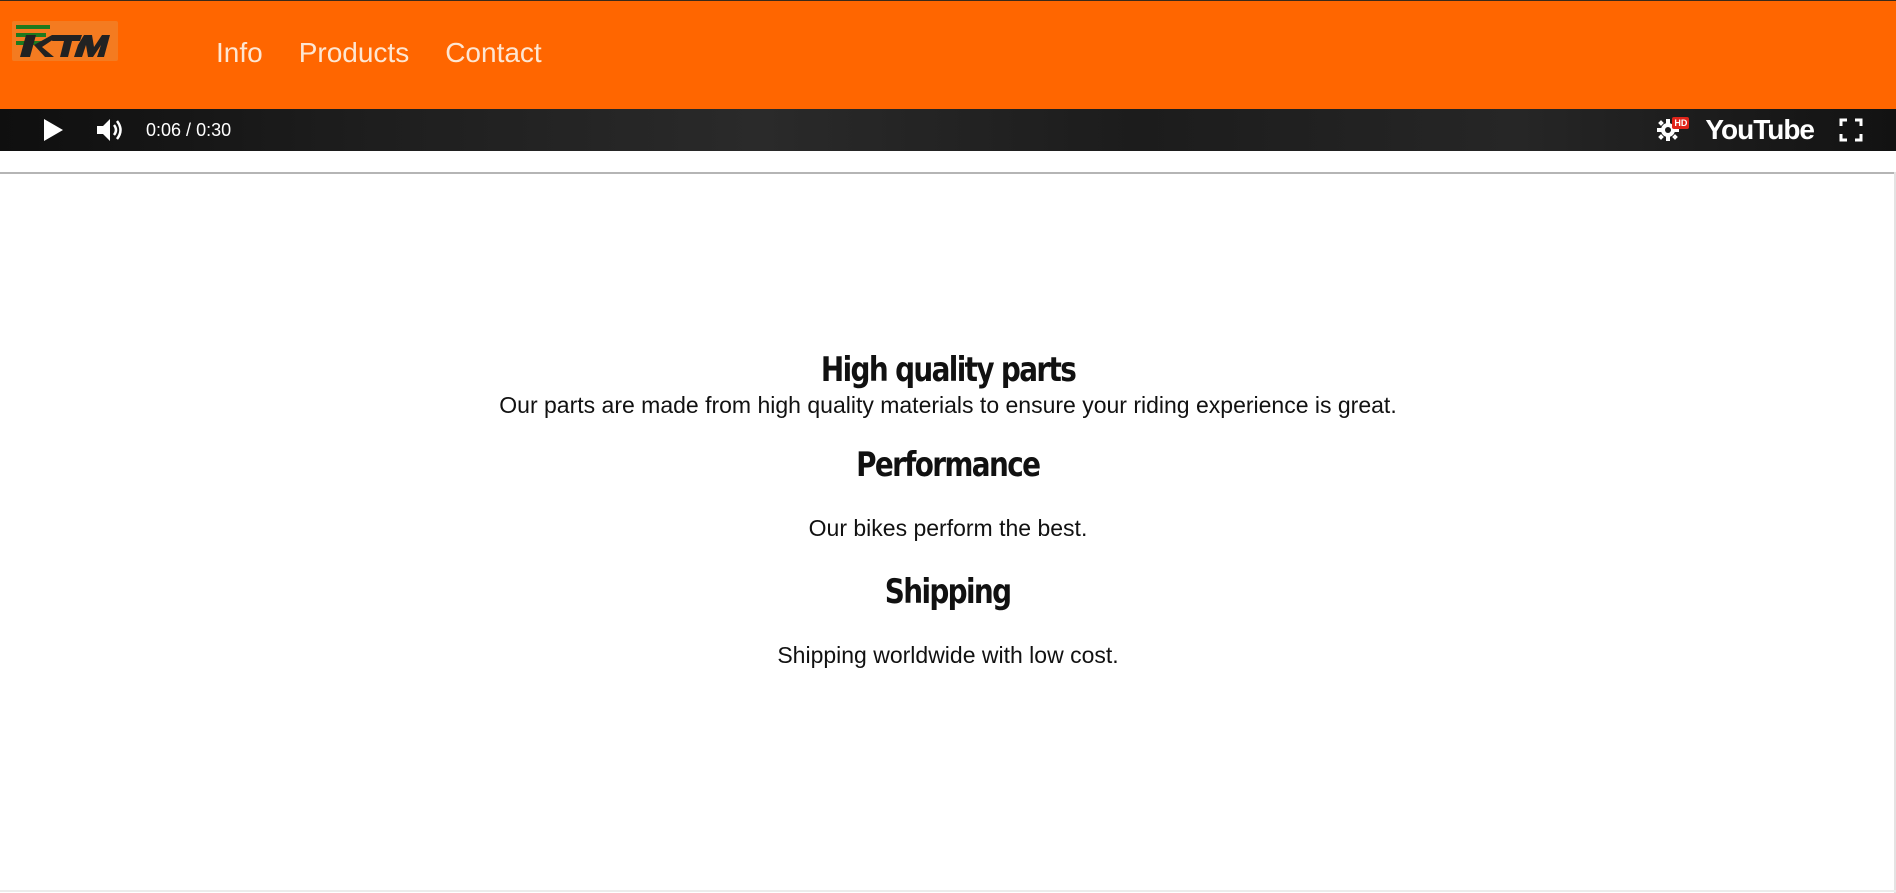 The image size is (1896, 893). I want to click on section-divider, so click(948, 173).